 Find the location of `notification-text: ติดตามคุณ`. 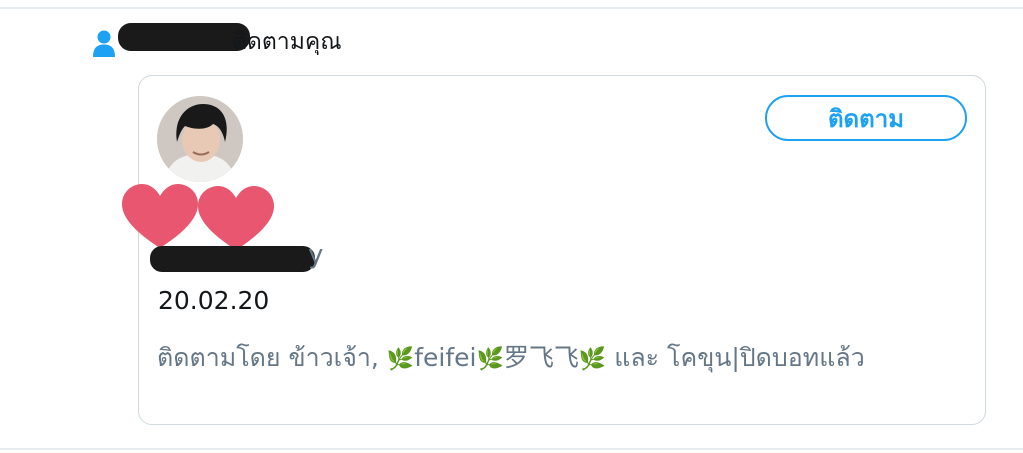

notification-text: ติดตามคุณ is located at coordinates (287, 42).